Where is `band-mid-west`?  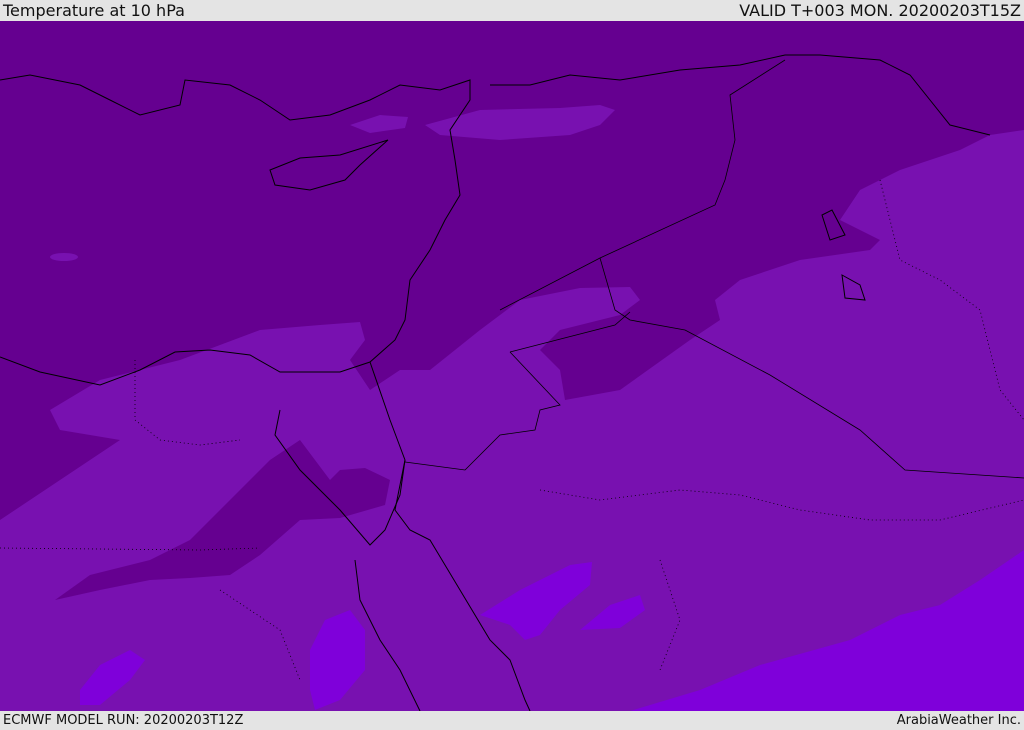
band-mid-west is located at coordinates (64, 257).